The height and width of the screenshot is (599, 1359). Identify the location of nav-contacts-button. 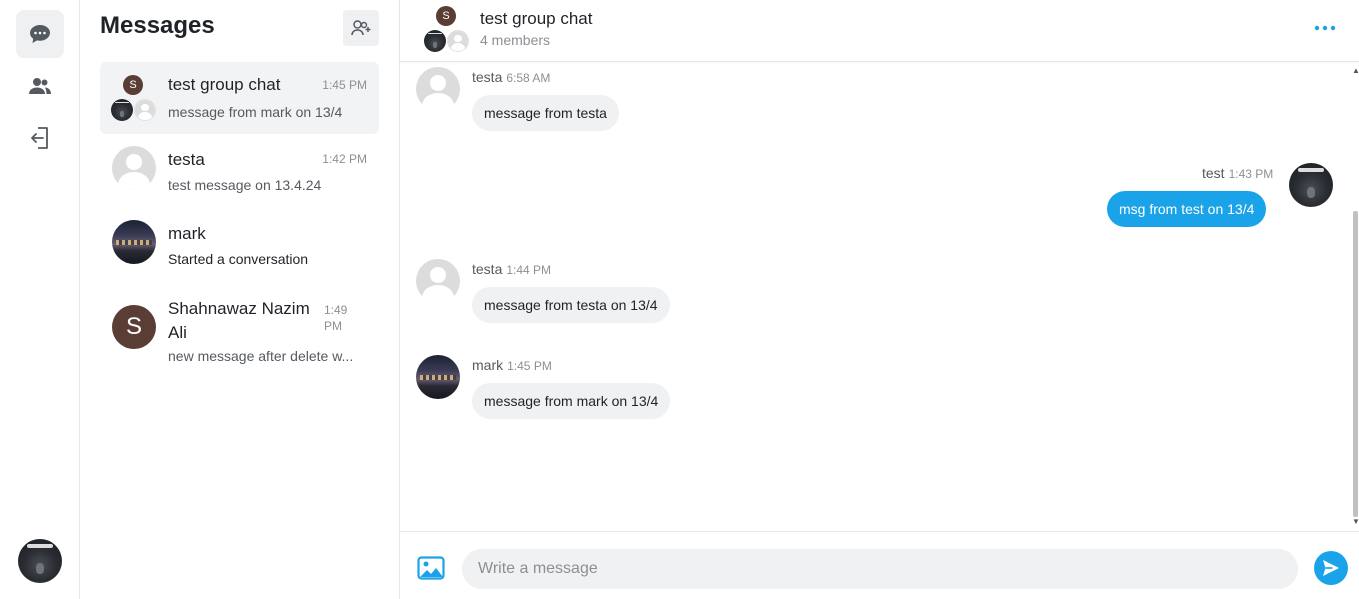
(40, 86).